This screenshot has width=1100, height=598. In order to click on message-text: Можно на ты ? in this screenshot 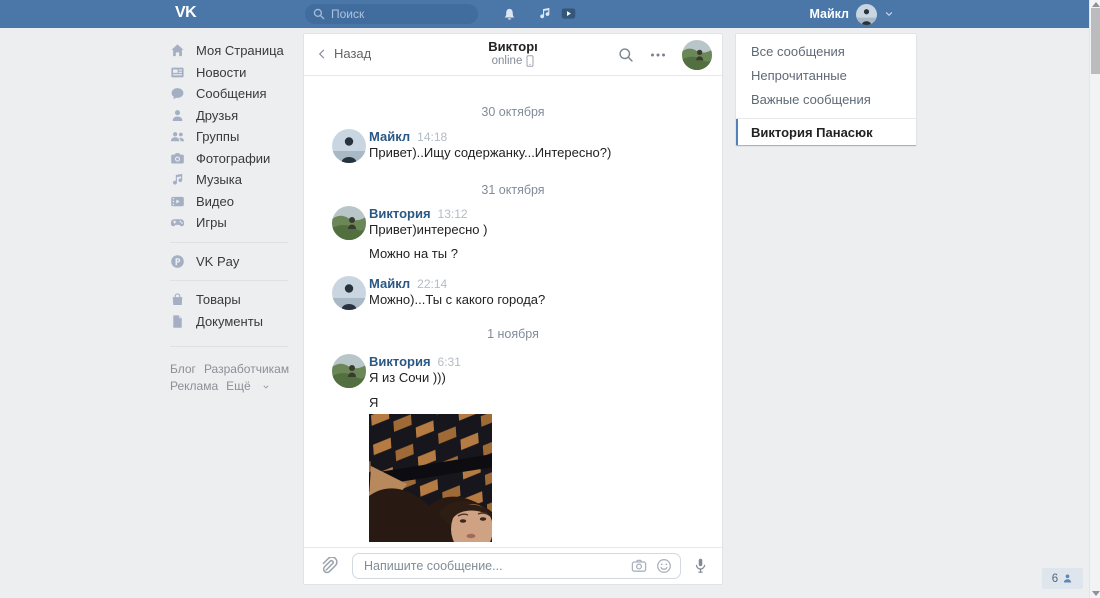, I will do `click(413, 253)`.